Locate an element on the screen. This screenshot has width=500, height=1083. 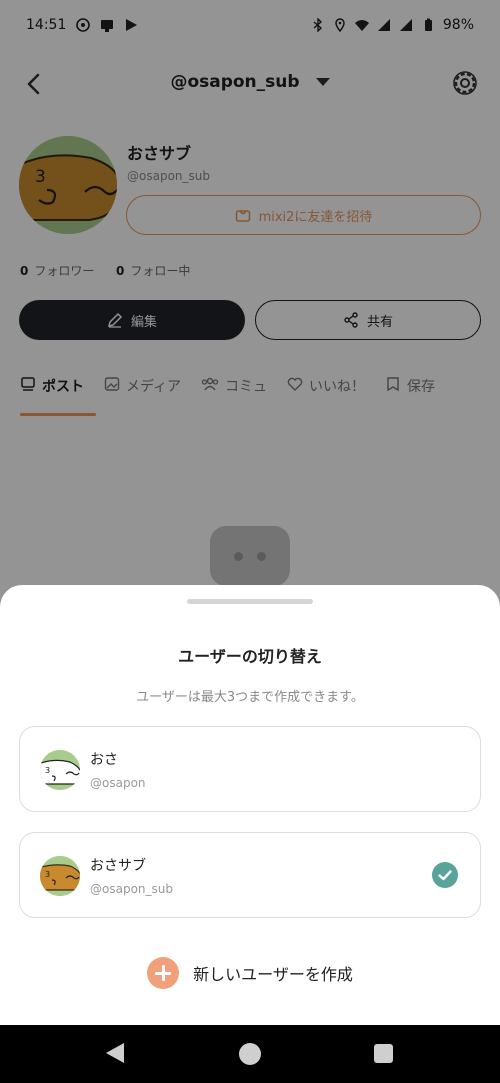
create-user-button: 新しいユーザーを作成 is located at coordinates (250, 973).